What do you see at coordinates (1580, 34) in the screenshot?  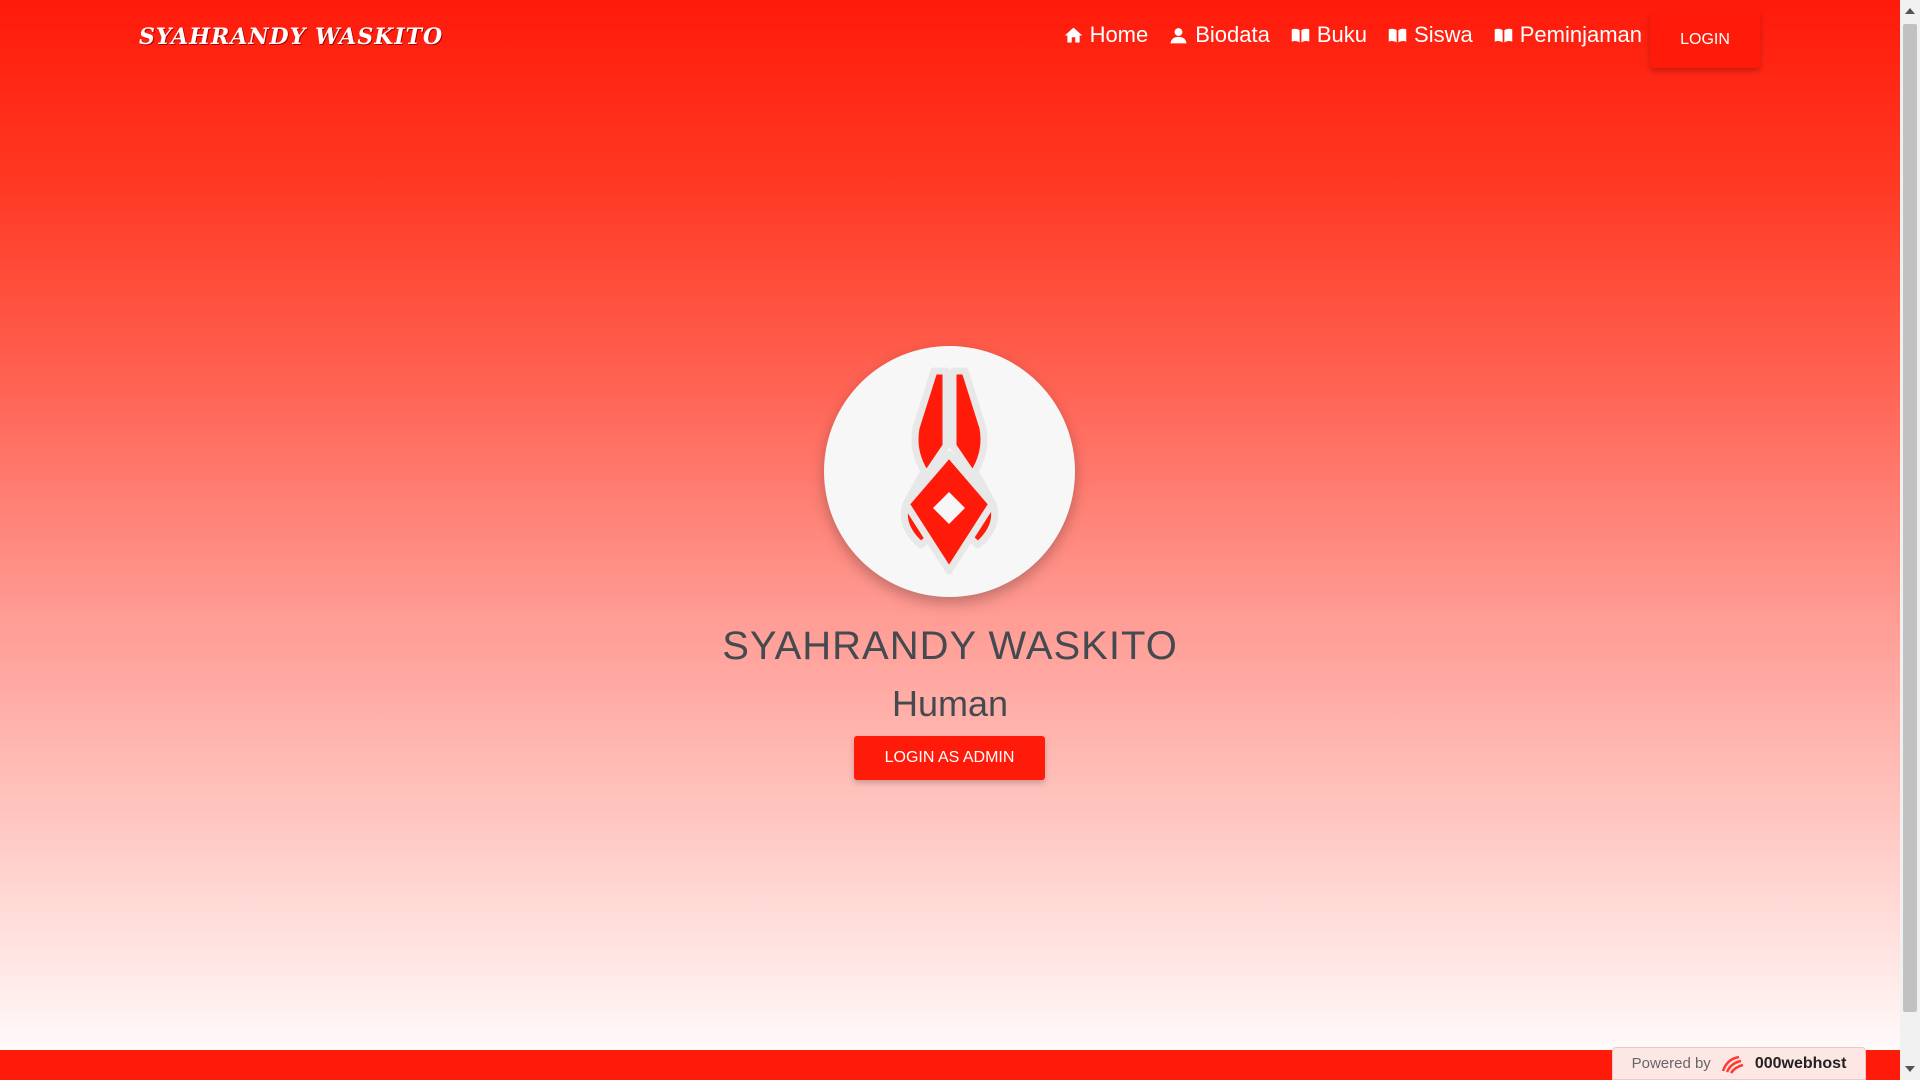 I see `nav-item-label: Peminjaman` at bounding box center [1580, 34].